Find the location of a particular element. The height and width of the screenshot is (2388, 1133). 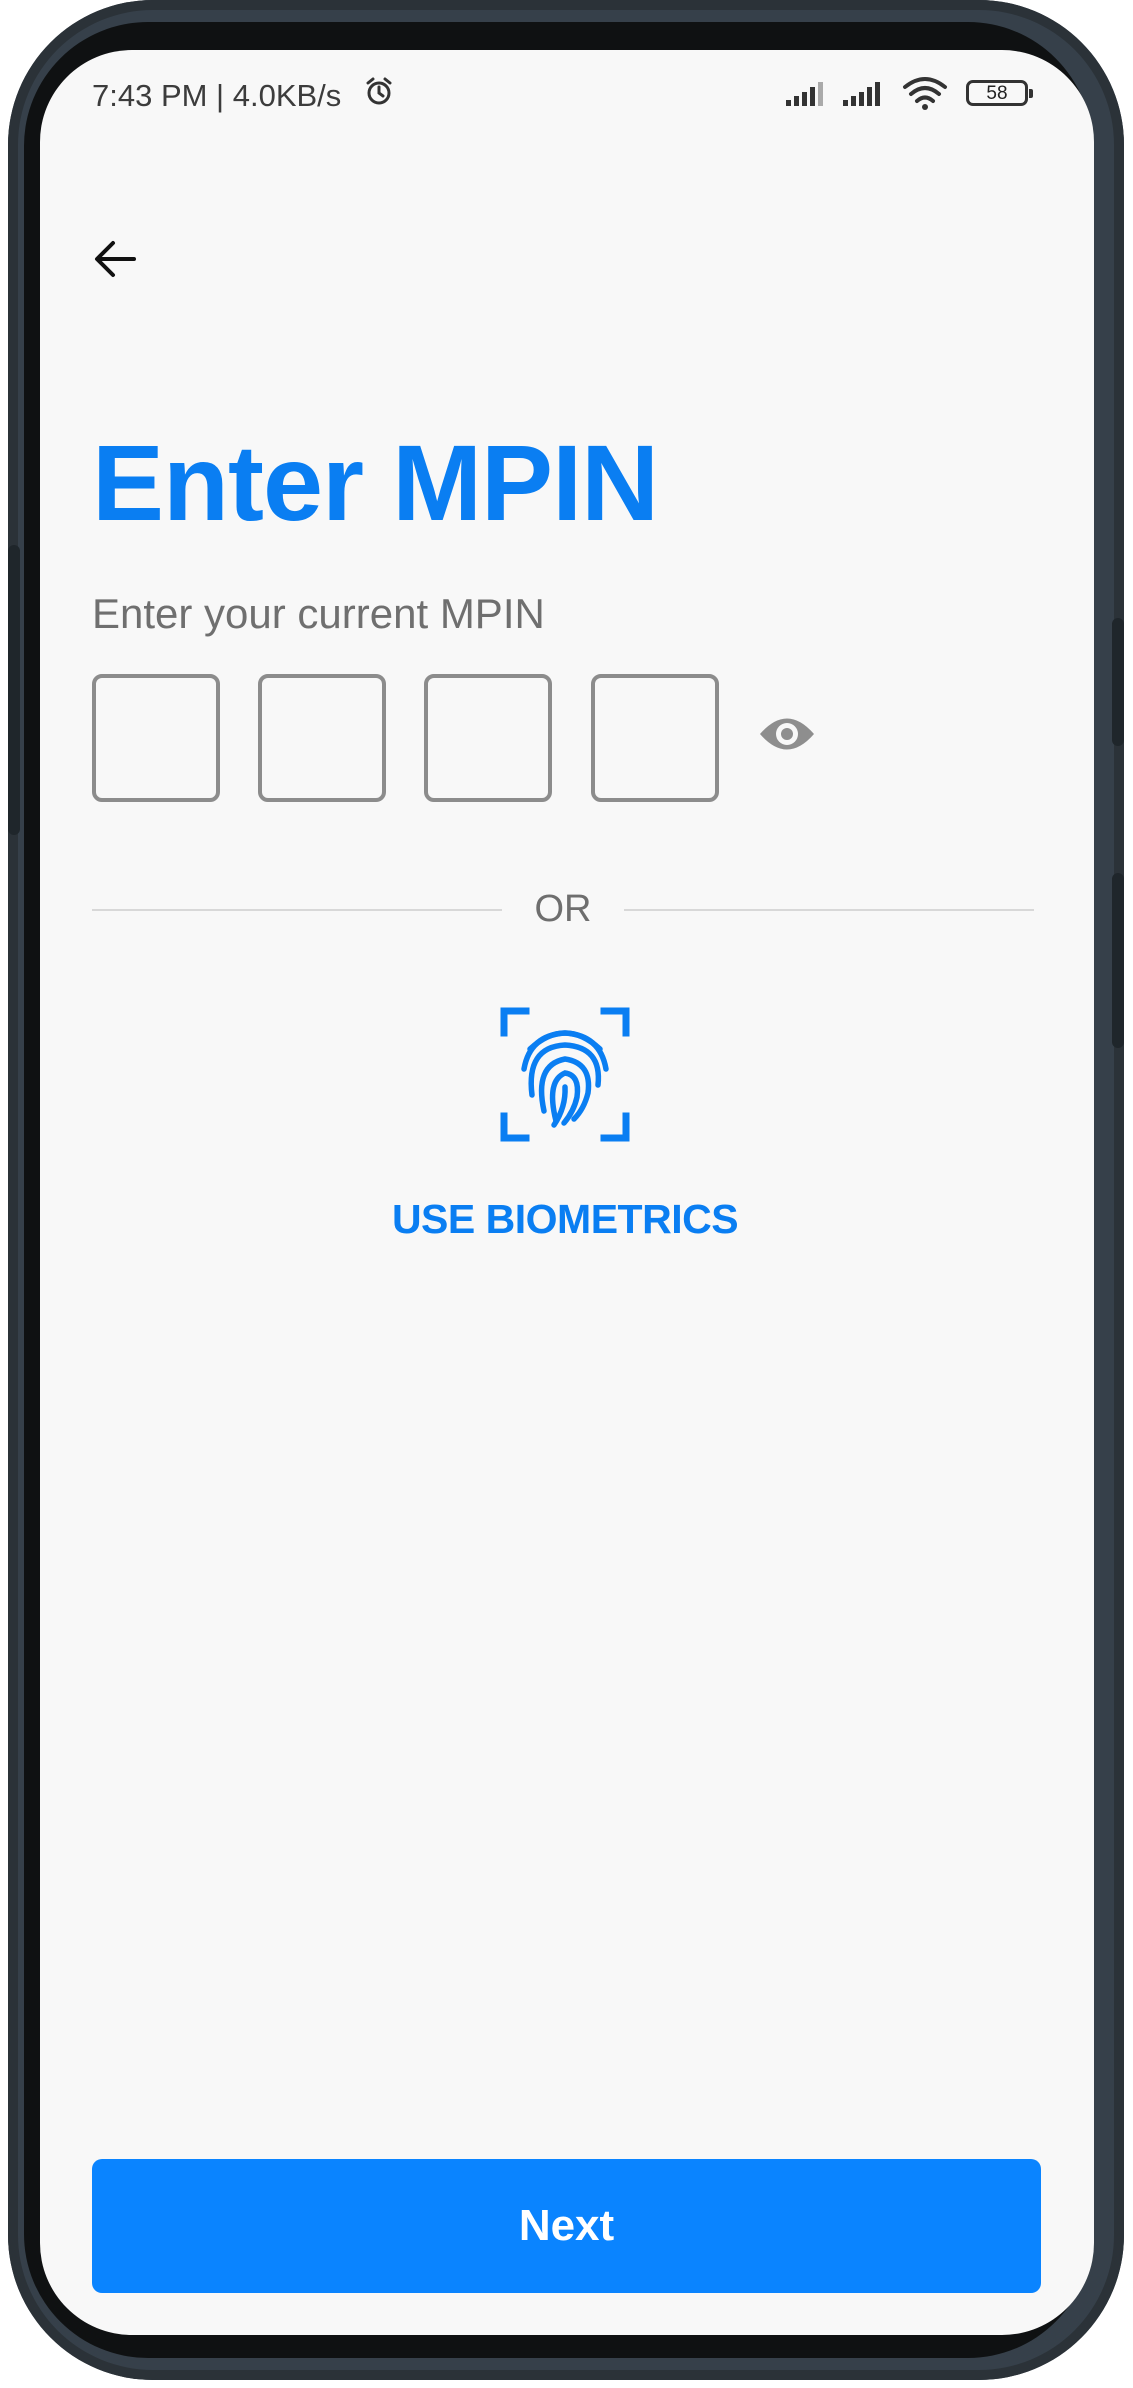

alarm-icon is located at coordinates (379, 91).